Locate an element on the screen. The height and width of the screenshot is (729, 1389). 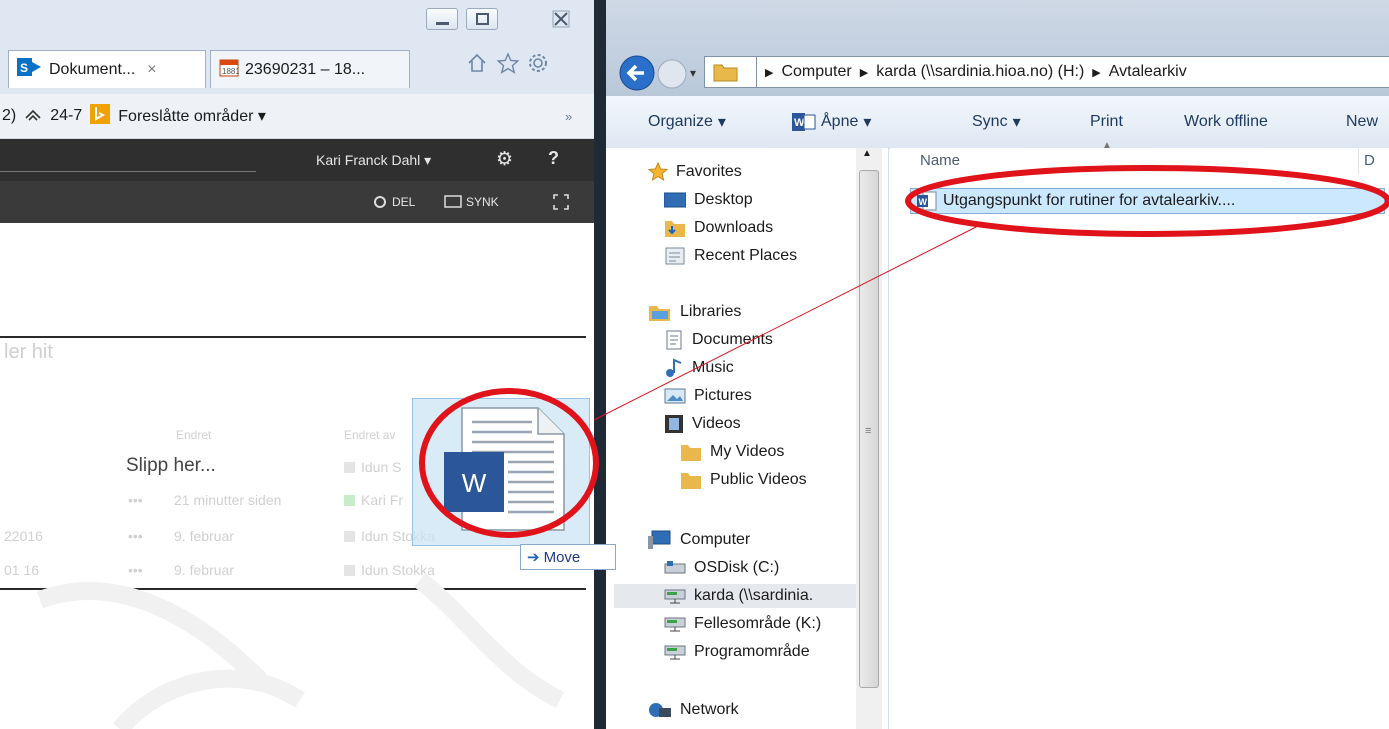
annotation-ellipse-drag is located at coordinates (509, 463).